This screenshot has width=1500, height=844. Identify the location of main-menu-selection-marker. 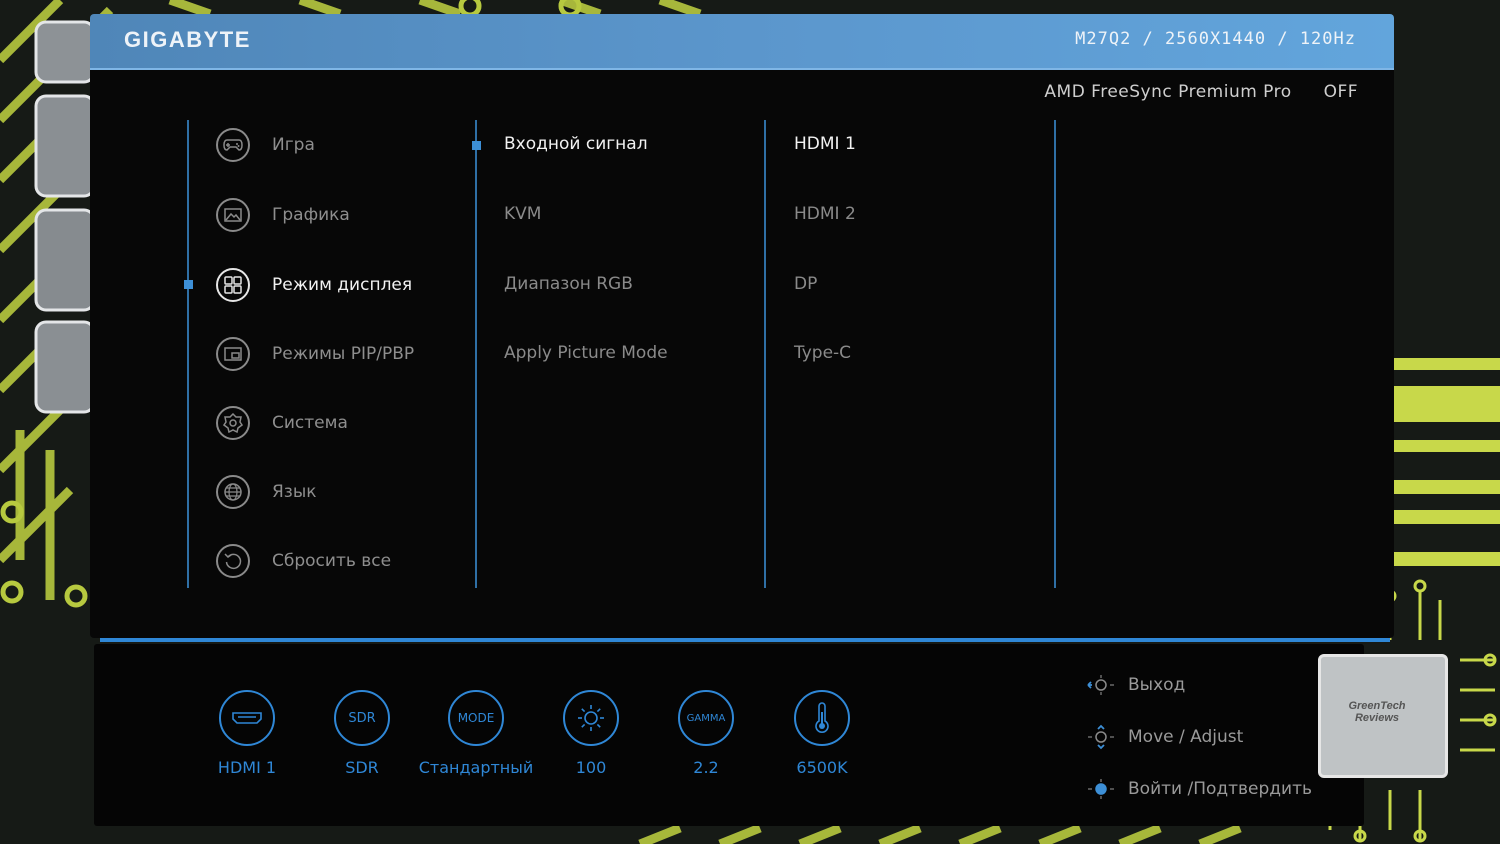
(188, 284).